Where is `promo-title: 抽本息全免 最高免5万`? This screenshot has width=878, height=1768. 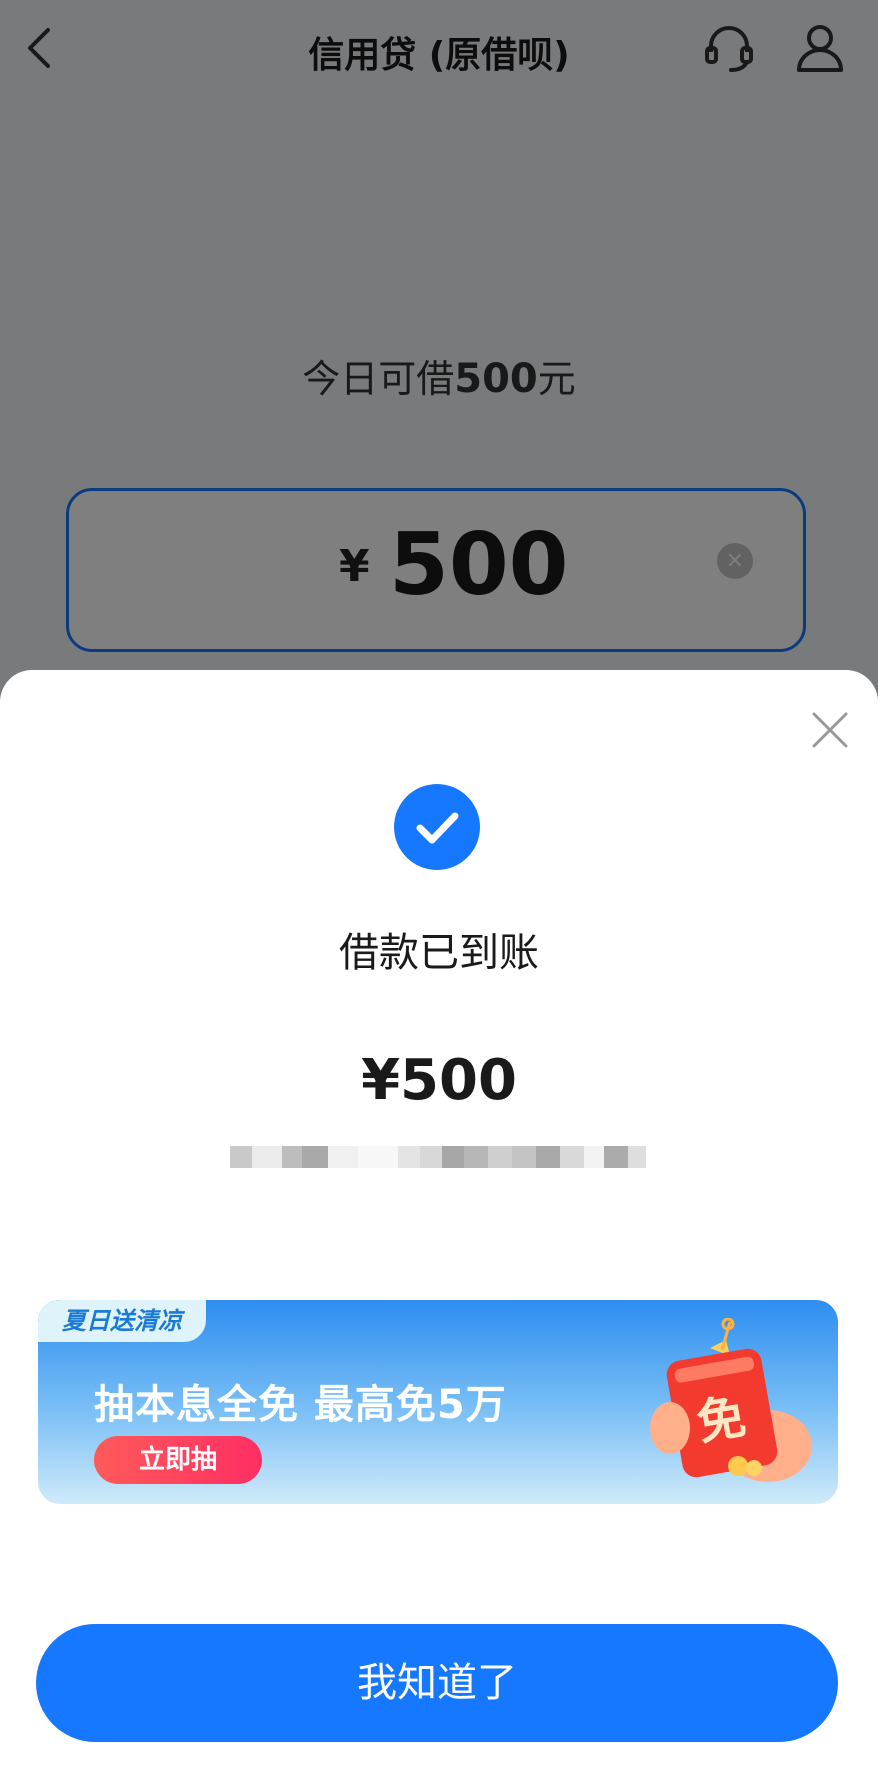 promo-title: 抽本息全免 最高免5万 is located at coordinates (300, 1405).